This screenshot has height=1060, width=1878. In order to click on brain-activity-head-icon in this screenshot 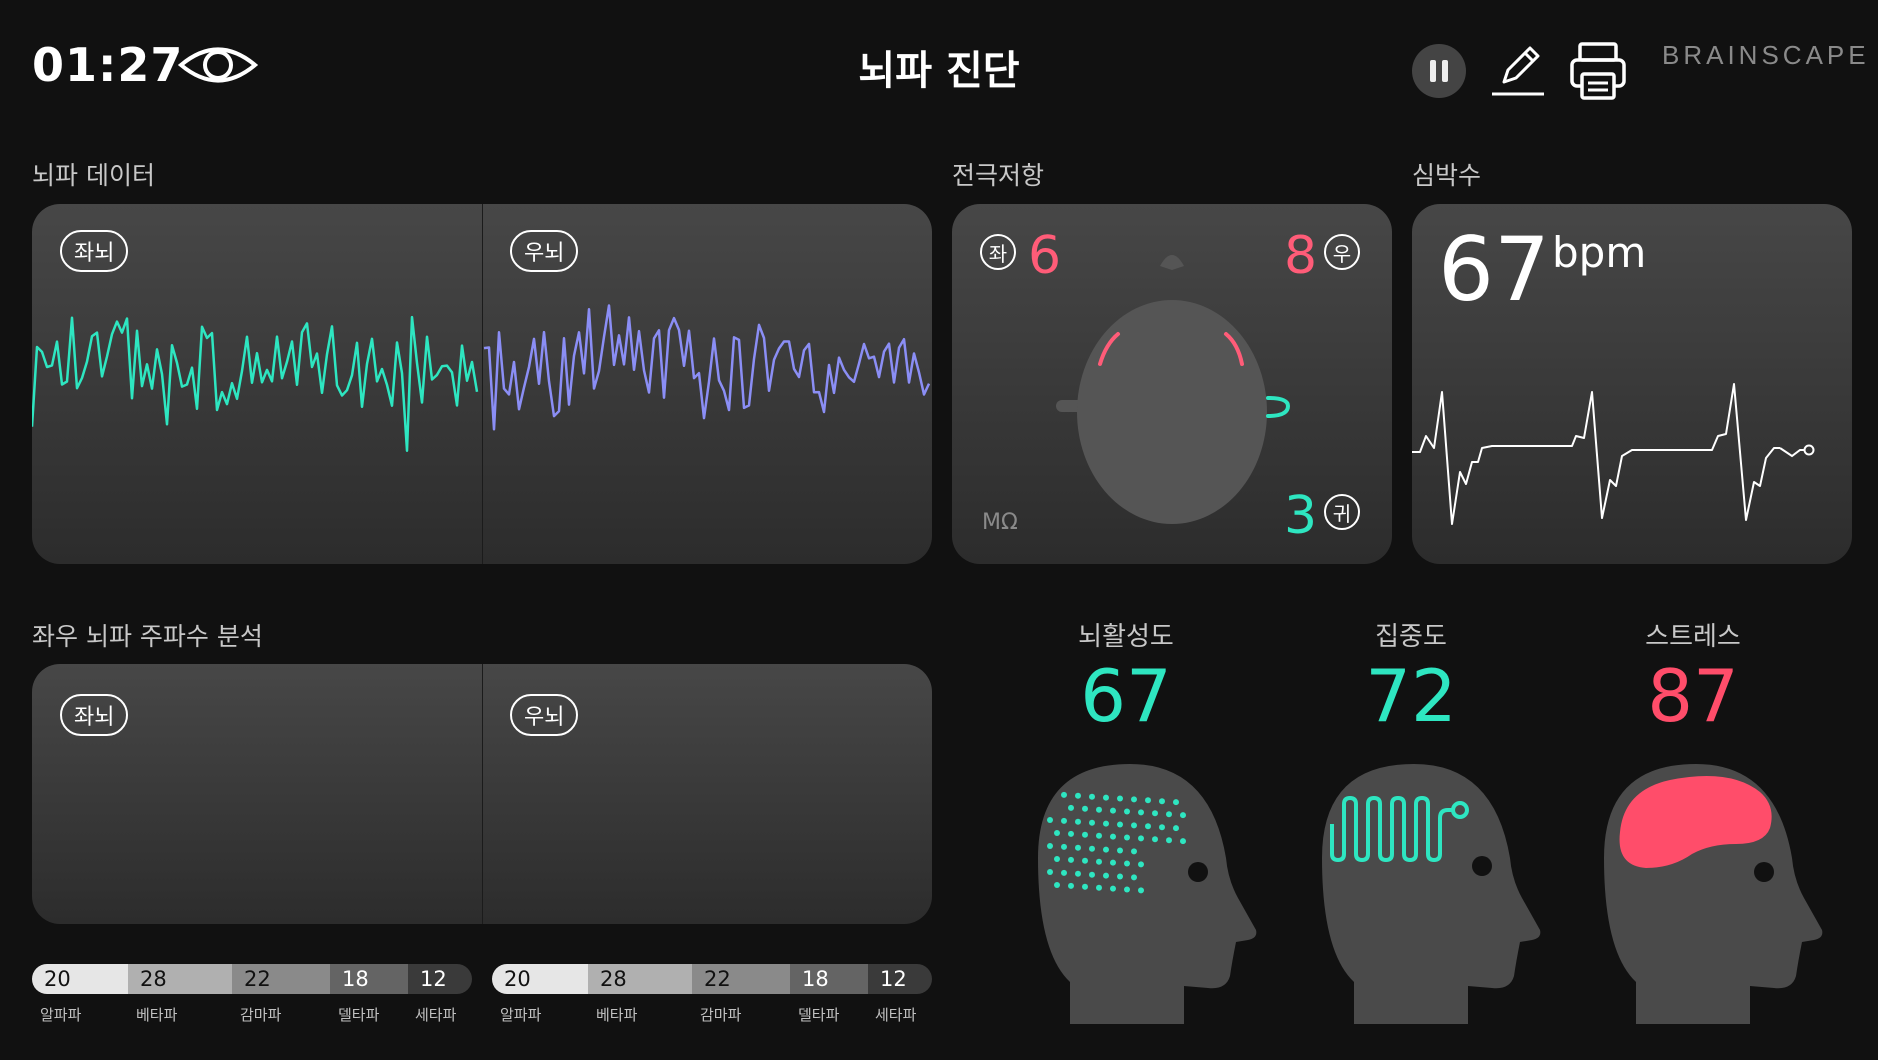, I will do `click(1147, 894)`.